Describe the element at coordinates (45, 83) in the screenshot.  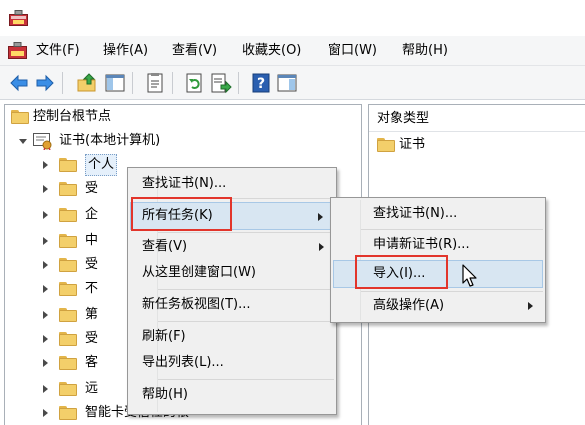
I see `forward-icon` at that location.